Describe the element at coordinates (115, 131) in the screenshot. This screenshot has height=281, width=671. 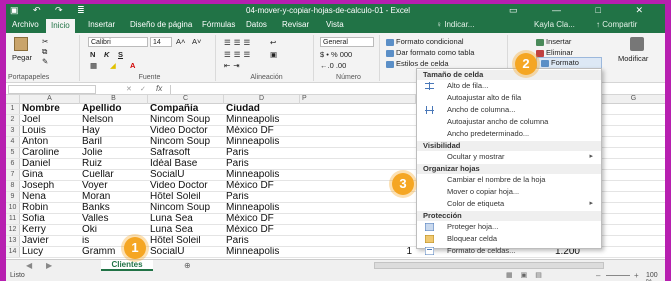
I see `cell-b: Hay` at that location.